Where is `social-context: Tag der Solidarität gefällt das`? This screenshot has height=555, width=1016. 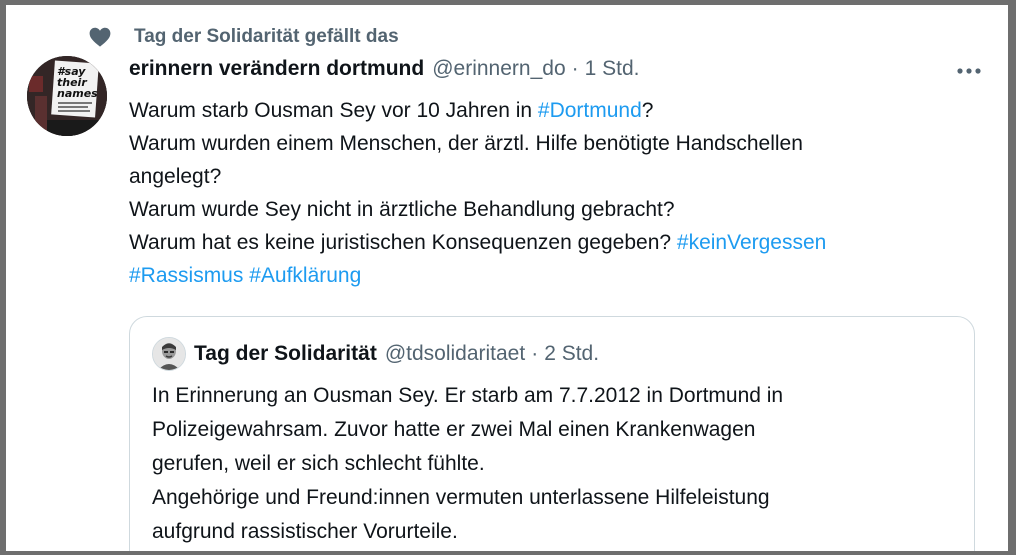
social-context: Tag der Solidarität gefällt das is located at coordinates (243, 37).